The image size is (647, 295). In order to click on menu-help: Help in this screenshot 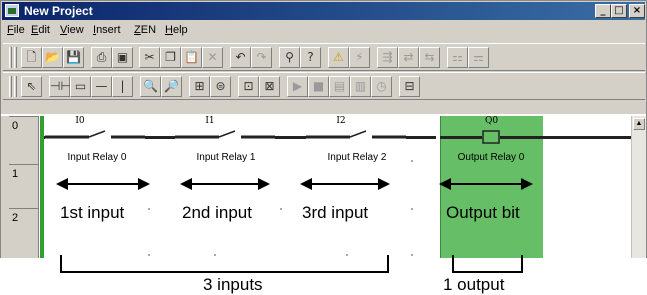, I will do `click(176, 30)`.